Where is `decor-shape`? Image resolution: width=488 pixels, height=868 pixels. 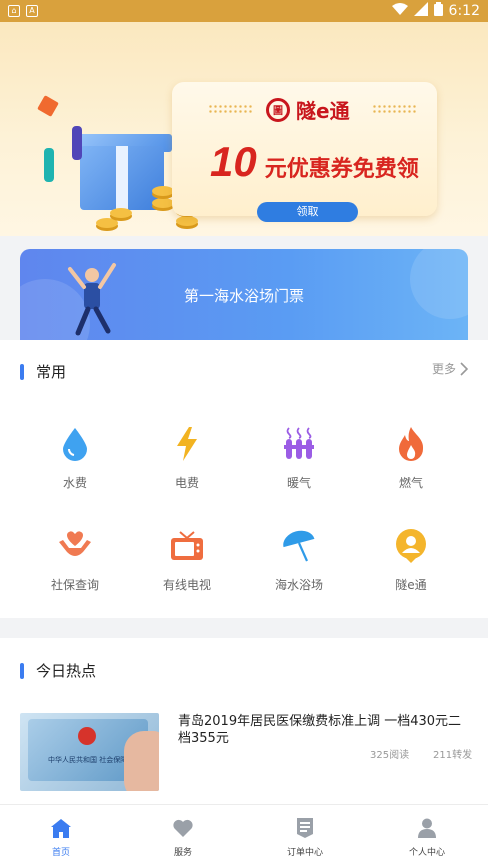
decor-shape is located at coordinates (439, 284).